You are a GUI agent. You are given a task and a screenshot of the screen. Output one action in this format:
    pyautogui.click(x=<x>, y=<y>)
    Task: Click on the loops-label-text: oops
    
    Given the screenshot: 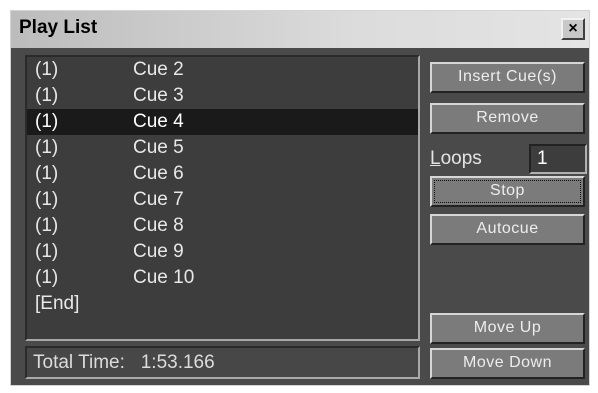 What is the action you would take?
    pyautogui.click(x=461, y=158)
    